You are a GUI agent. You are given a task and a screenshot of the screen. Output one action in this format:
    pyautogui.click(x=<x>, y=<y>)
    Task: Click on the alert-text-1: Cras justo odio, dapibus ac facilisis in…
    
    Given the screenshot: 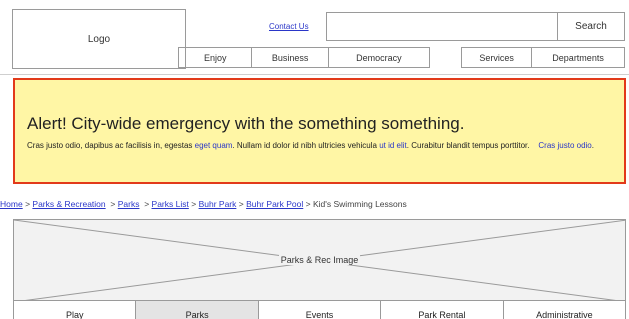 What is the action you would take?
    pyautogui.click(x=111, y=145)
    